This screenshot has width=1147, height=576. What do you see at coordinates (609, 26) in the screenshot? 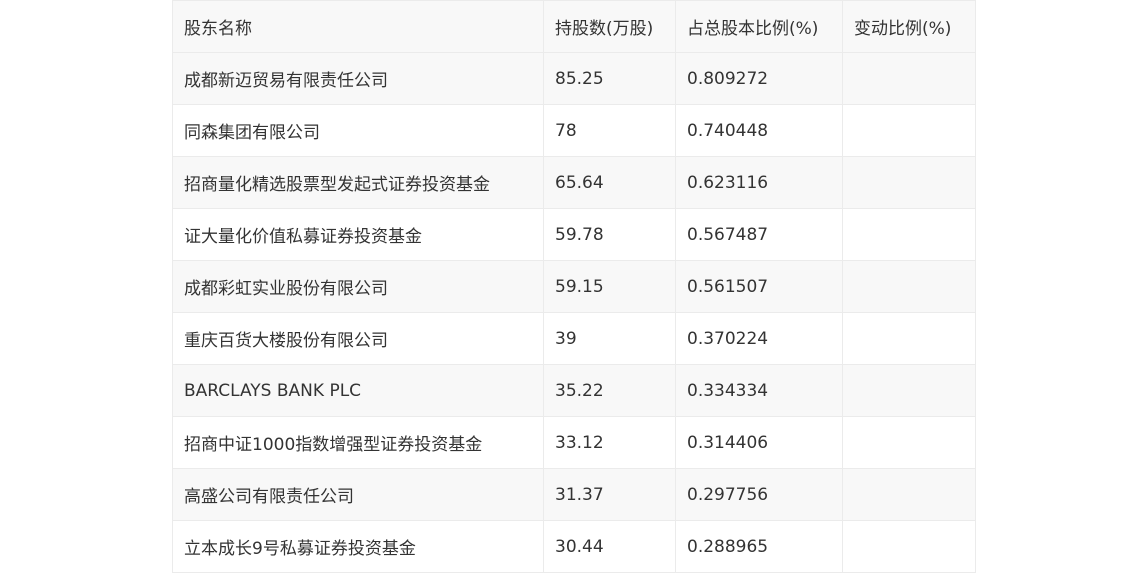
I see `header-shares-held: 持股数(万股)` at bounding box center [609, 26].